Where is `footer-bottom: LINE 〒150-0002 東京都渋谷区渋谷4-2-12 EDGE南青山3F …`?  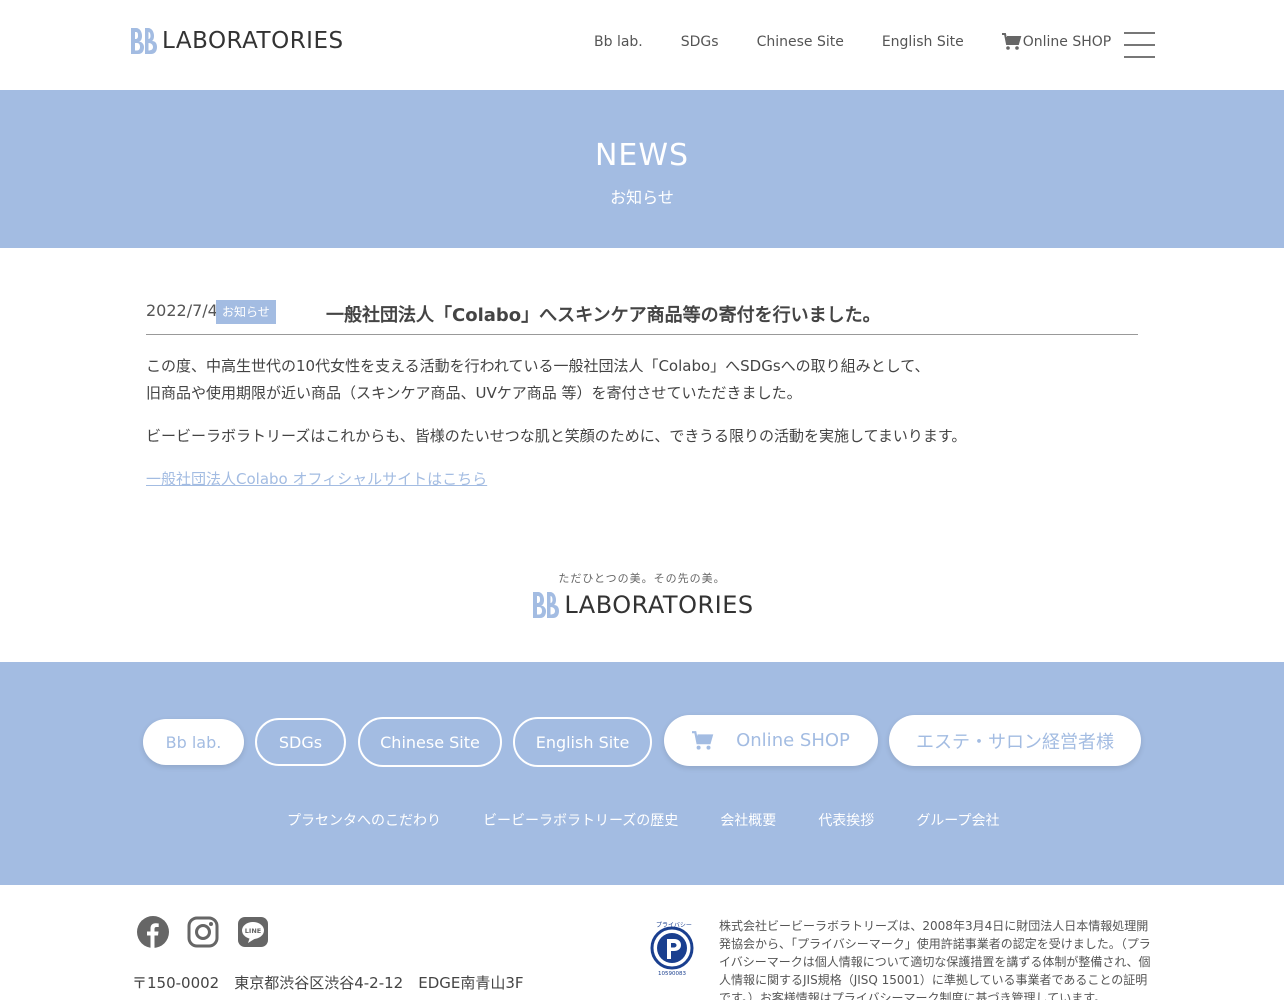
footer-bottom: LINE 〒150-0002 東京都渋谷区渋谷4-2-12 EDGE南青山3F … is located at coordinates (642, 942).